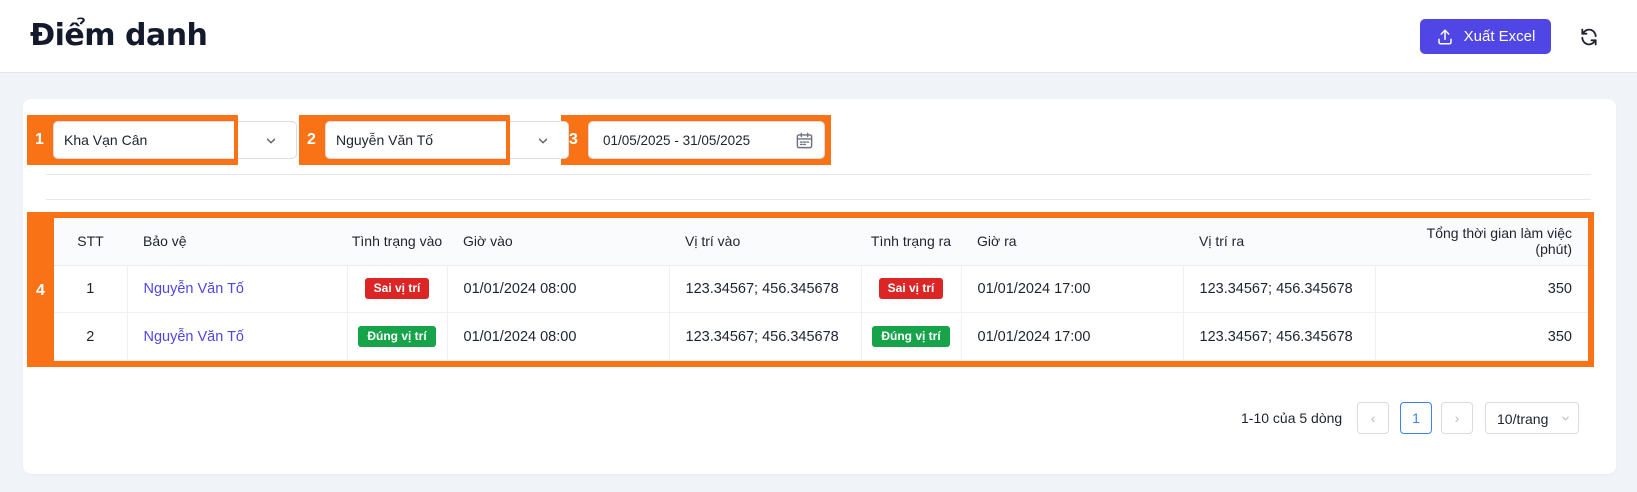 The image size is (1637, 492). What do you see at coordinates (311, 139) in the screenshot?
I see `annotation-label-2: 2` at bounding box center [311, 139].